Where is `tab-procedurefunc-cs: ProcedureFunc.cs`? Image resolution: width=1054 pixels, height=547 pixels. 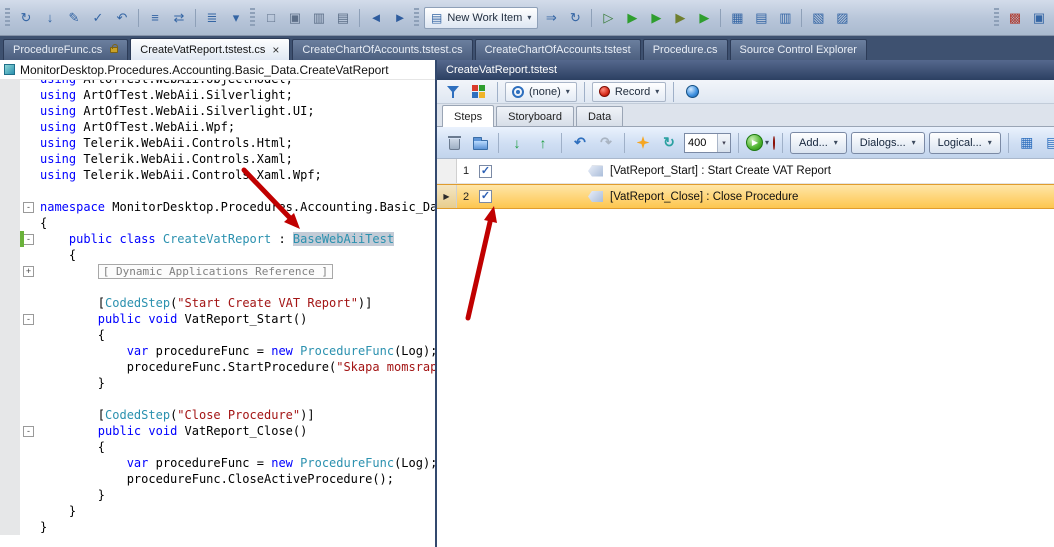
tab-procedurefunc-cs: ProcedureFunc.cs is located at coordinates (66, 49).